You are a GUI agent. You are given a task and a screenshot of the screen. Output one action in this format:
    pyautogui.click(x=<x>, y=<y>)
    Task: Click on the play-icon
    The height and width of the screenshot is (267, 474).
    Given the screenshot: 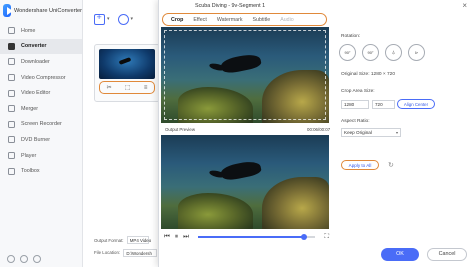 What is the action you would take?
    pyautogui.click(x=11, y=156)
    